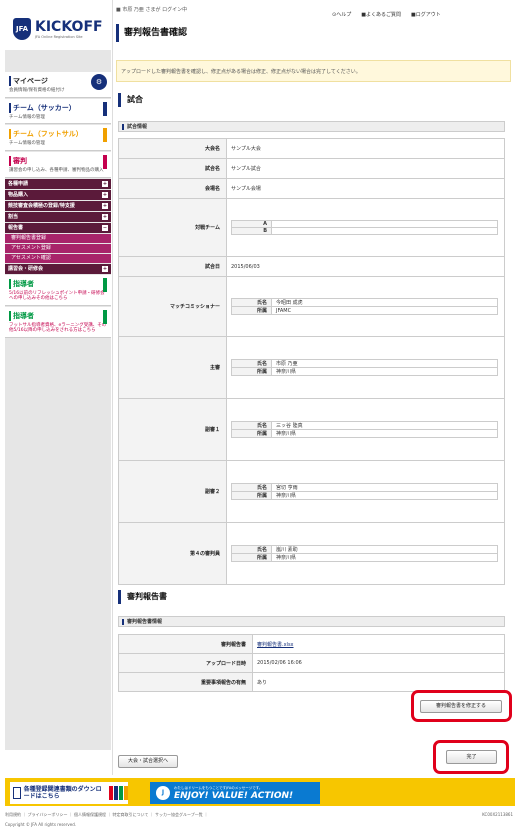  I want to click on report-file-link: 審判報告書.xlsx, so click(275, 645).